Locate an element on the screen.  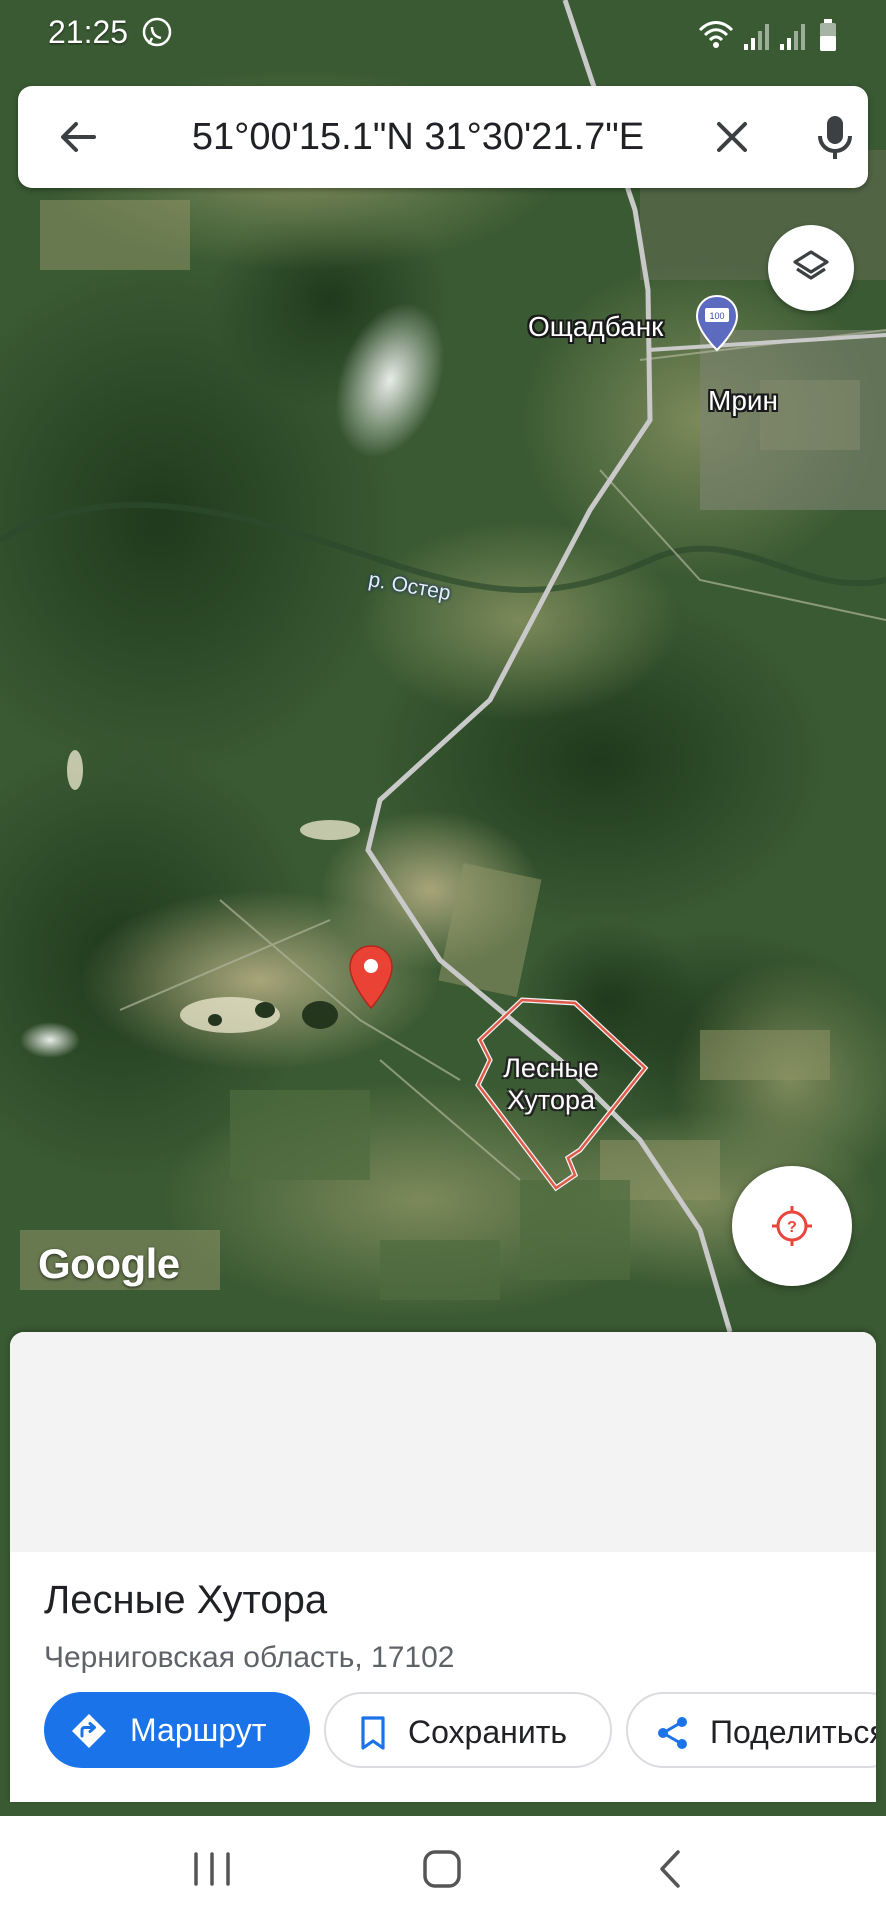
mic-icon is located at coordinates (835, 137).